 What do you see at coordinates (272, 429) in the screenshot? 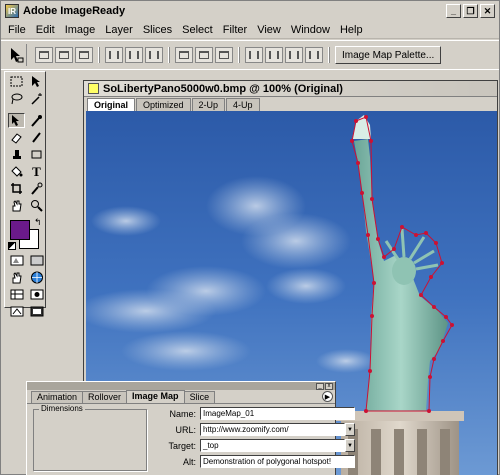
I see `url-field: http://www.zoomify.com/` at bounding box center [272, 429].